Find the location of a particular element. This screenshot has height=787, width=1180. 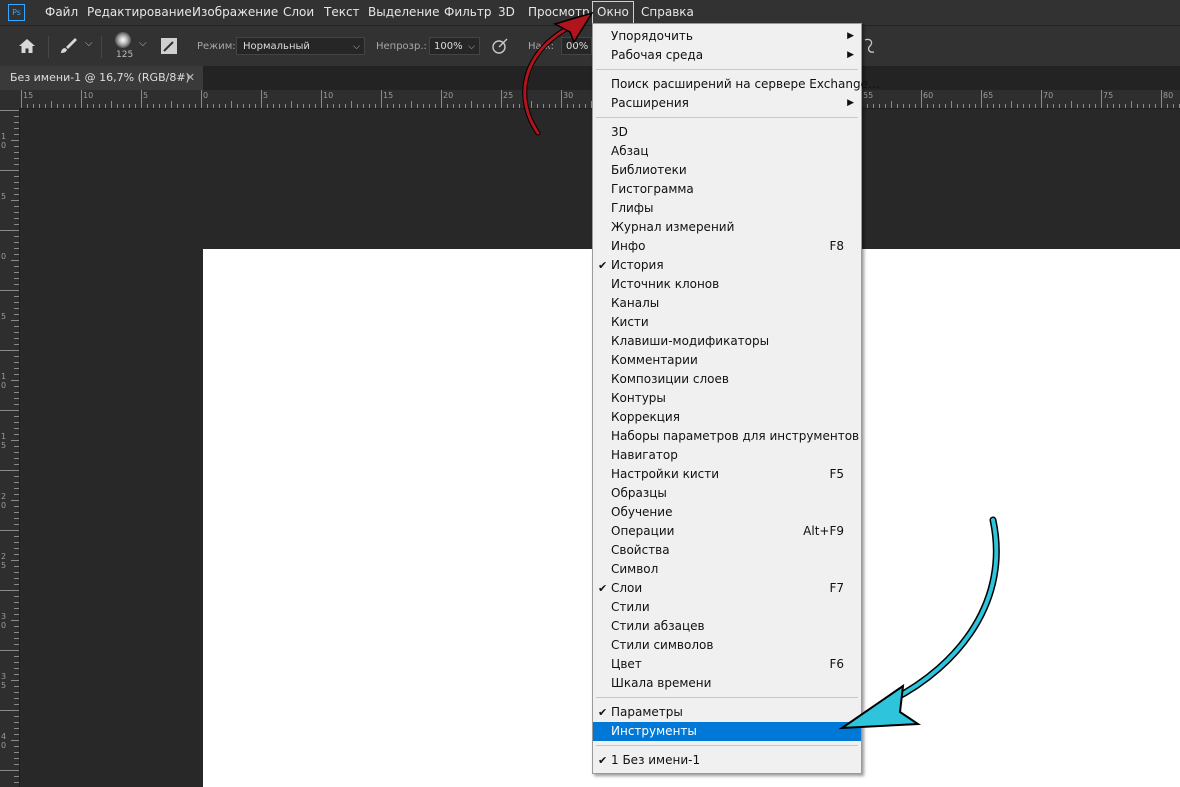

menu-item-инструменты: Инструменты is located at coordinates (727, 731).